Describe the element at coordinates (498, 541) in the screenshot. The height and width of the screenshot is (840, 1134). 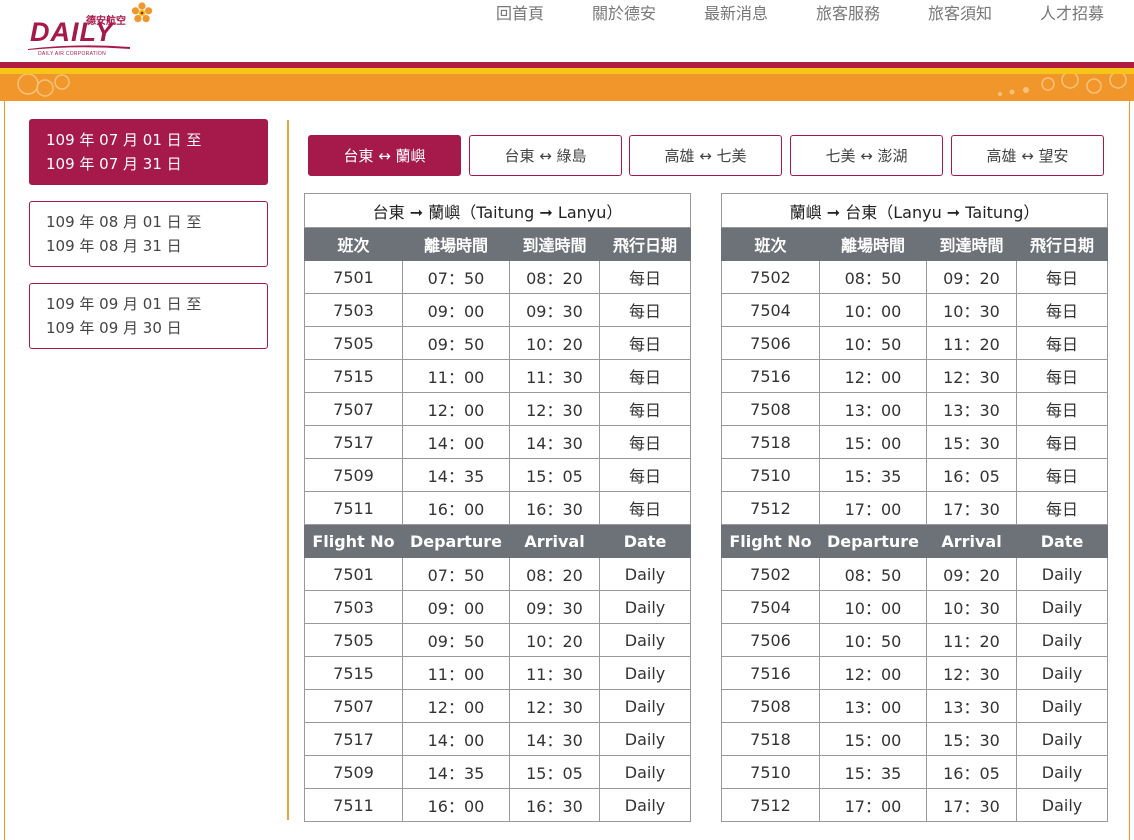
I see `table-header-row-en: Flight No Departure Arrival Date` at that location.